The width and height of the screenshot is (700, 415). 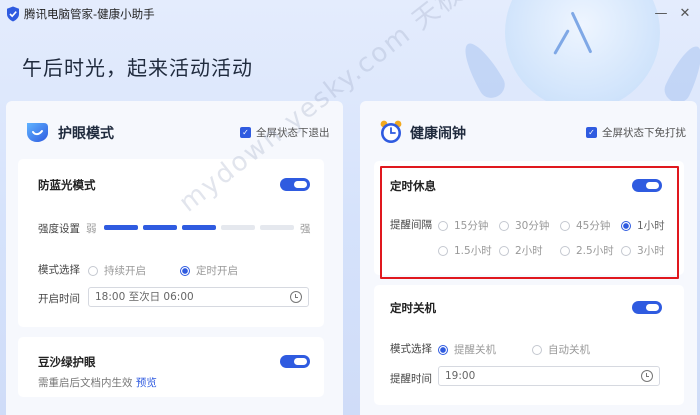 What do you see at coordinates (413, 308) in the screenshot?
I see `timed-shutdown-title: 定时关机` at bounding box center [413, 308].